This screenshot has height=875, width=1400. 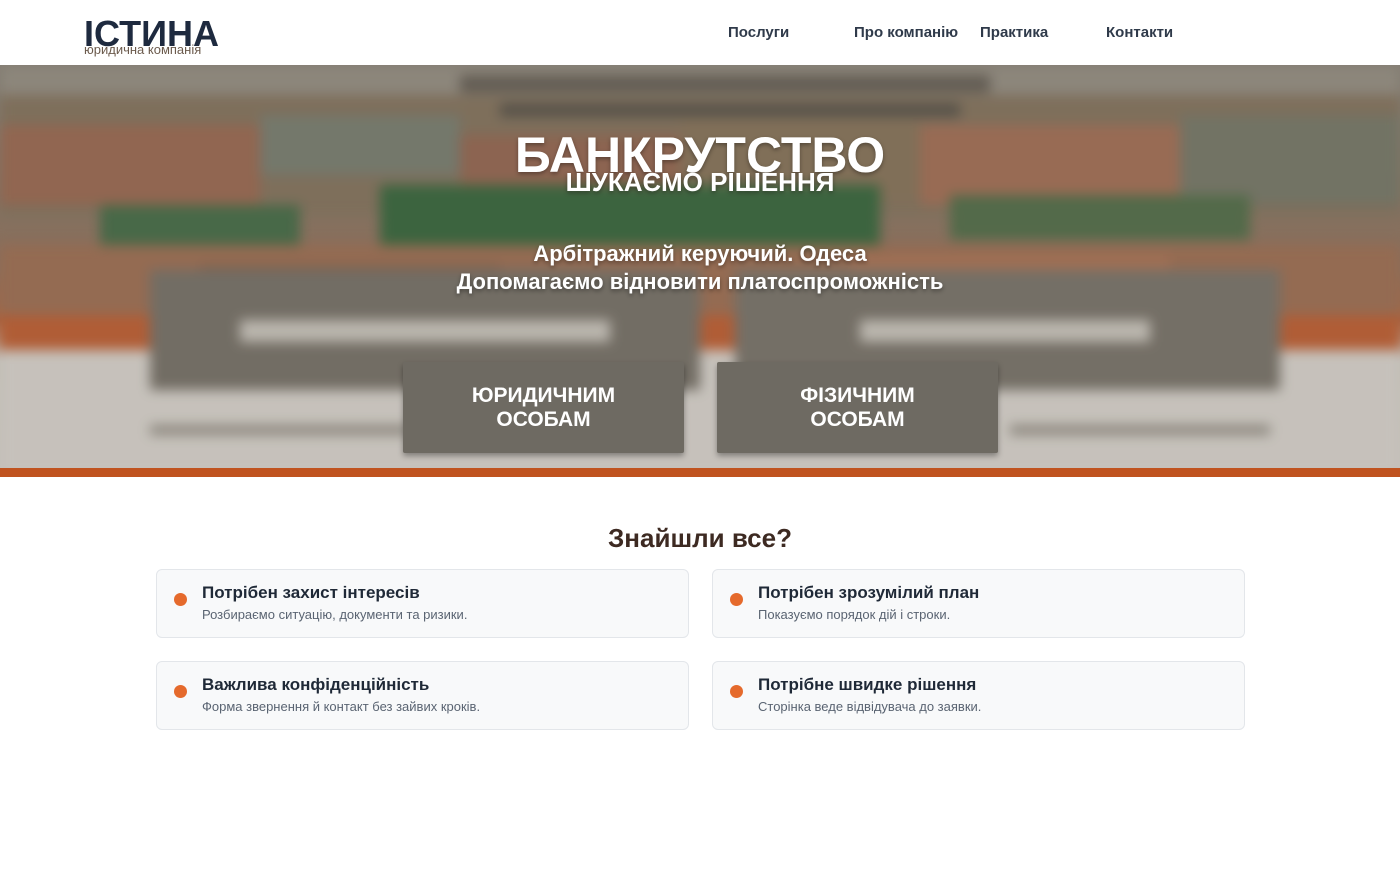 What do you see at coordinates (151, 36) in the screenshot?
I see `logo: ІСТИНА юридична компанія` at bounding box center [151, 36].